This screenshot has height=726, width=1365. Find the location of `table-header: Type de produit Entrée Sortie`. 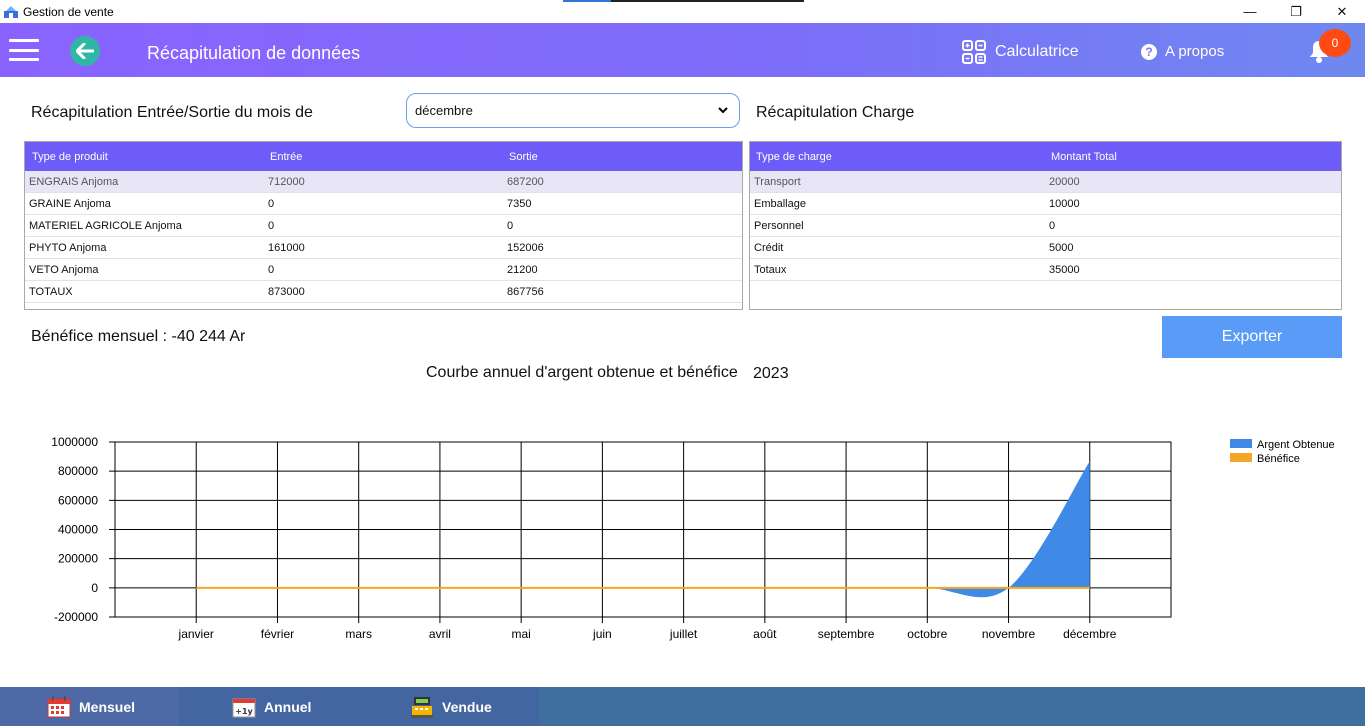

table-header: Type de produit Entrée Sortie is located at coordinates (383, 156).